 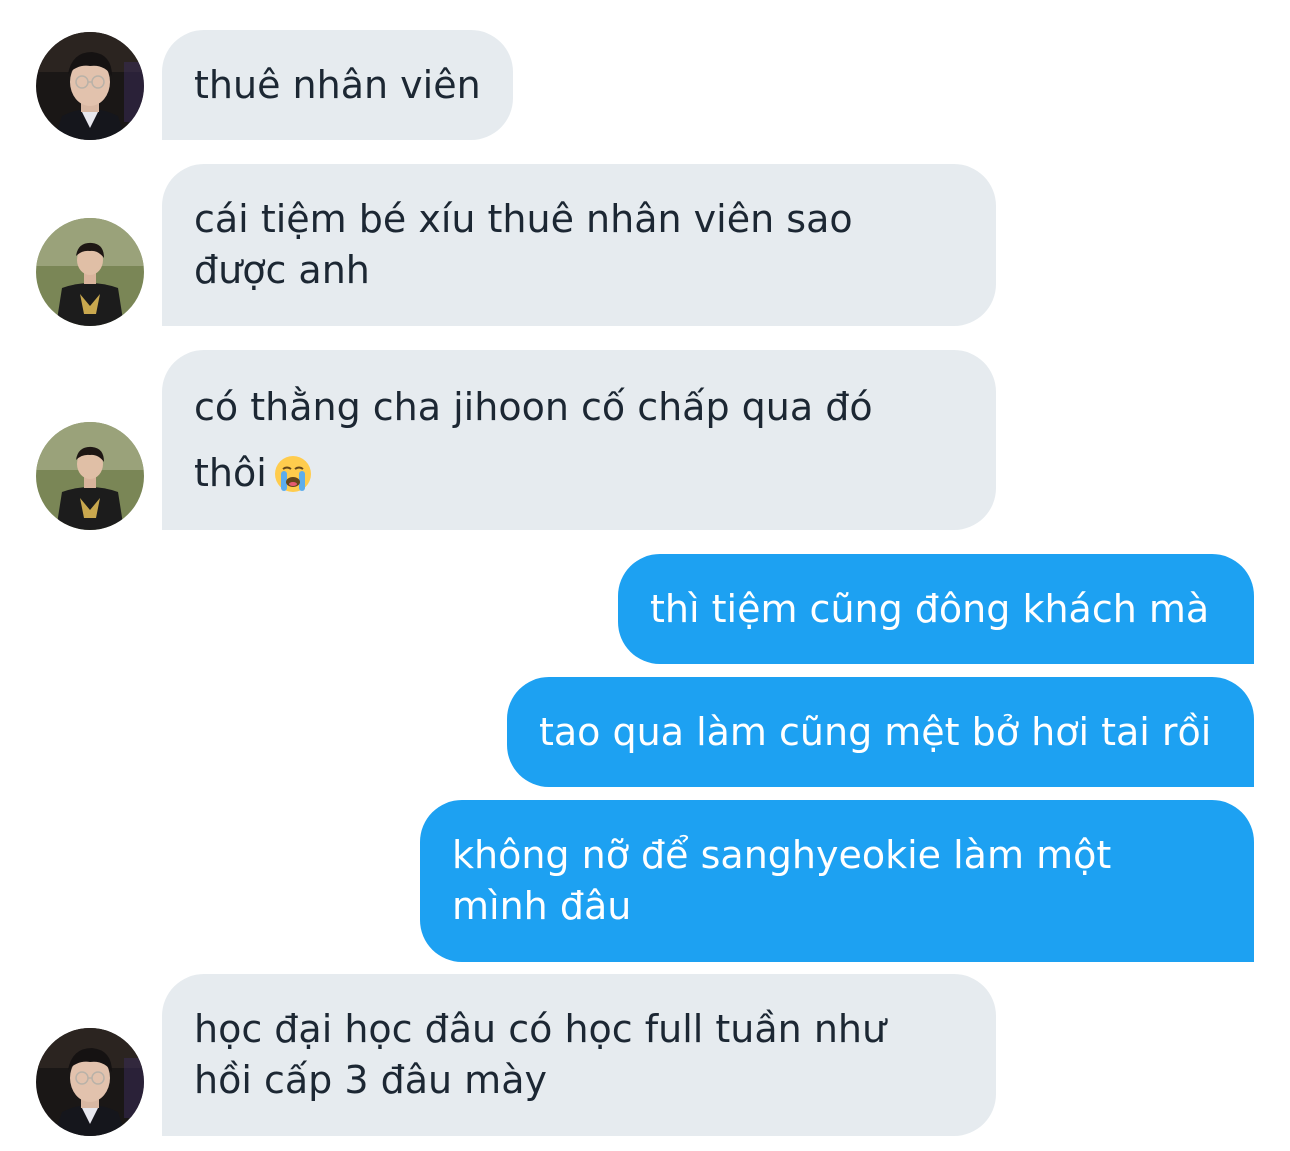 I want to click on message-bubble-outgoing: không nỡ để sanghyeokie làm một mình đâu, so click(x=837, y=881).